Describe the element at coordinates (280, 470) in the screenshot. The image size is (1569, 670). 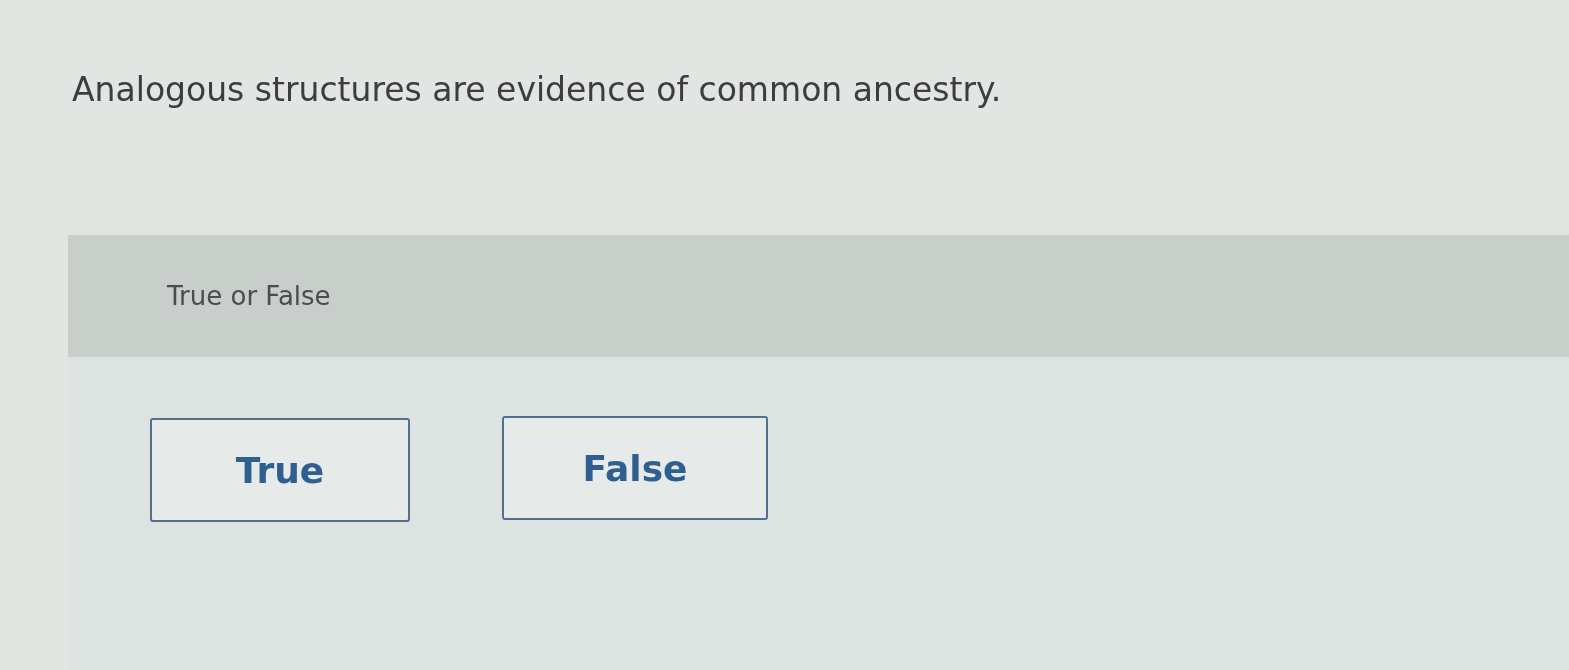
I see `answer-option-button: True` at that location.